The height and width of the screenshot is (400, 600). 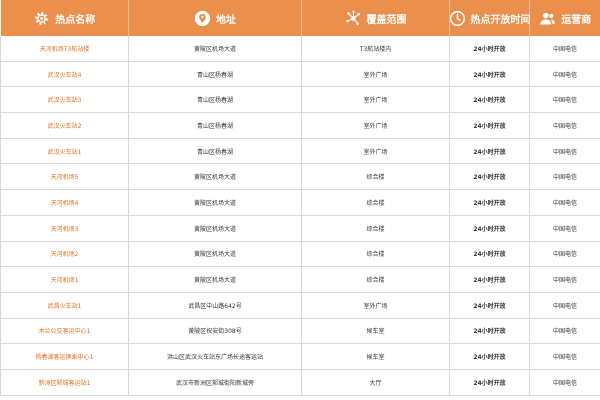 I want to click on table-row: 天河机场3 黄陂区机场大道 综合楼 24小时开放 中国电信, so click(x=300, y=228).